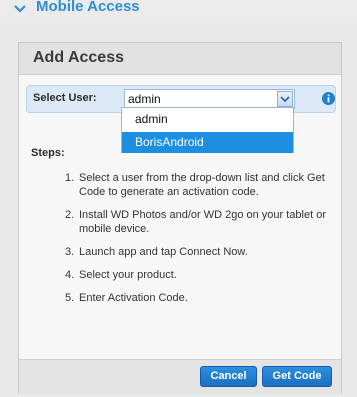 Image resolution: width=357 pixels, height=397 pixels. Describe the element at coordinates (228, 376) in the screenshot. I see `cancel-button: Cancel` at that location.